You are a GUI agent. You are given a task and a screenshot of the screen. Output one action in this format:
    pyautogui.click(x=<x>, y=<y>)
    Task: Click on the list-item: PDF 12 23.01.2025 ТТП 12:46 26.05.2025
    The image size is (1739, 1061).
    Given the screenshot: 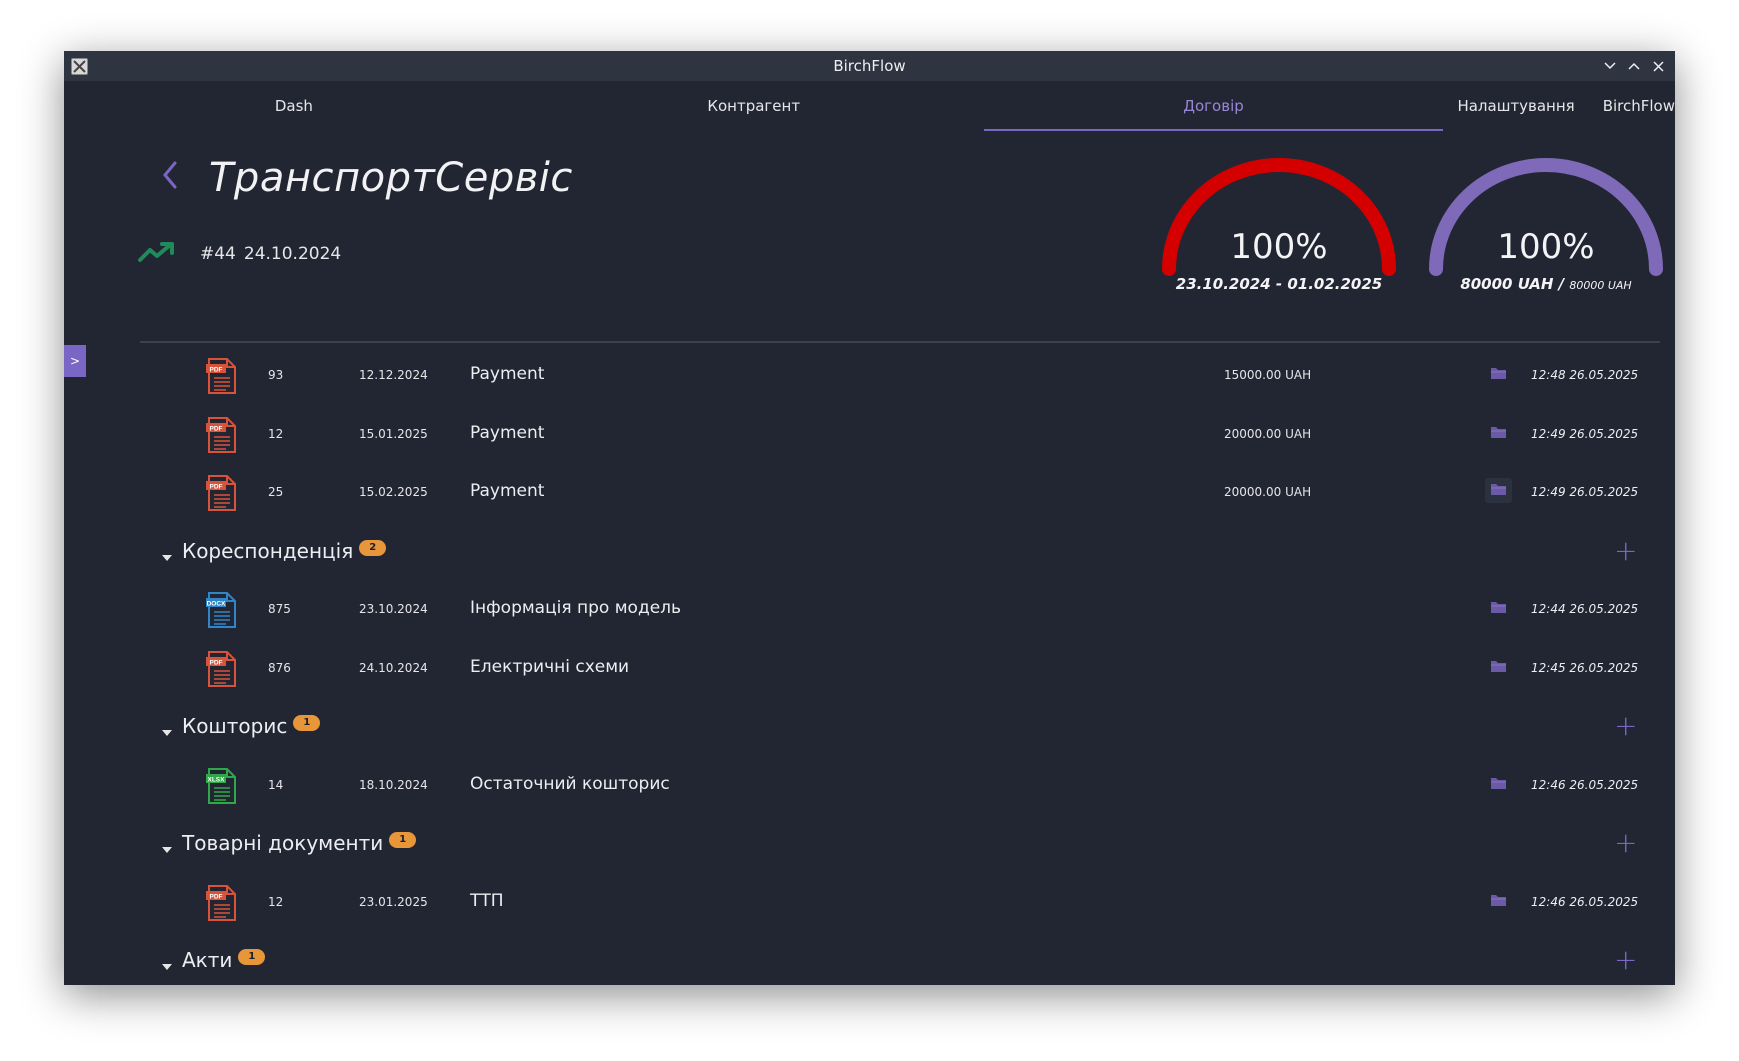 What is the action you would take?
    pyautogui.click(x=869, y=903)
    